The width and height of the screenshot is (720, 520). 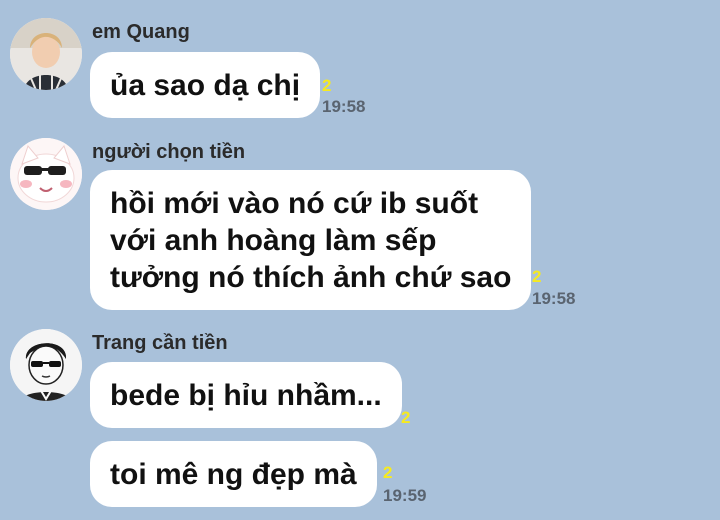 I want to click on message-bubble: toi mê ng đẹp mà, so click(x=233, y=474).